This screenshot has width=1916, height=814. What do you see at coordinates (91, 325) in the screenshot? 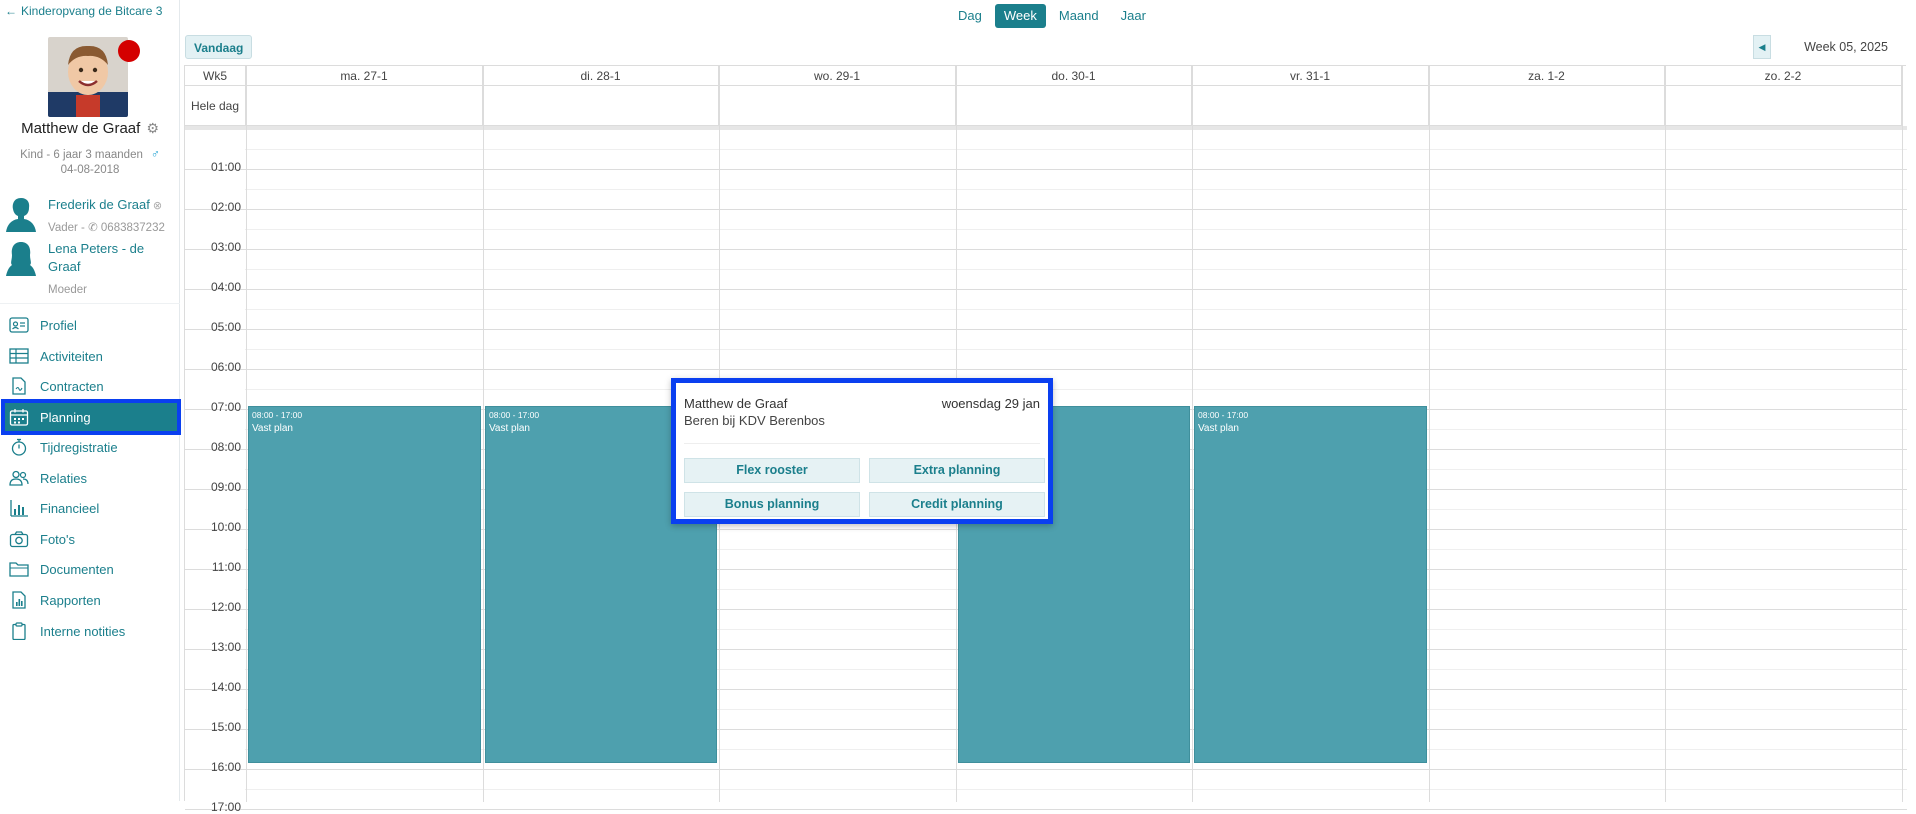
I see `sidebar-item-profiel: Profiel` at bounding box center [91, 325].